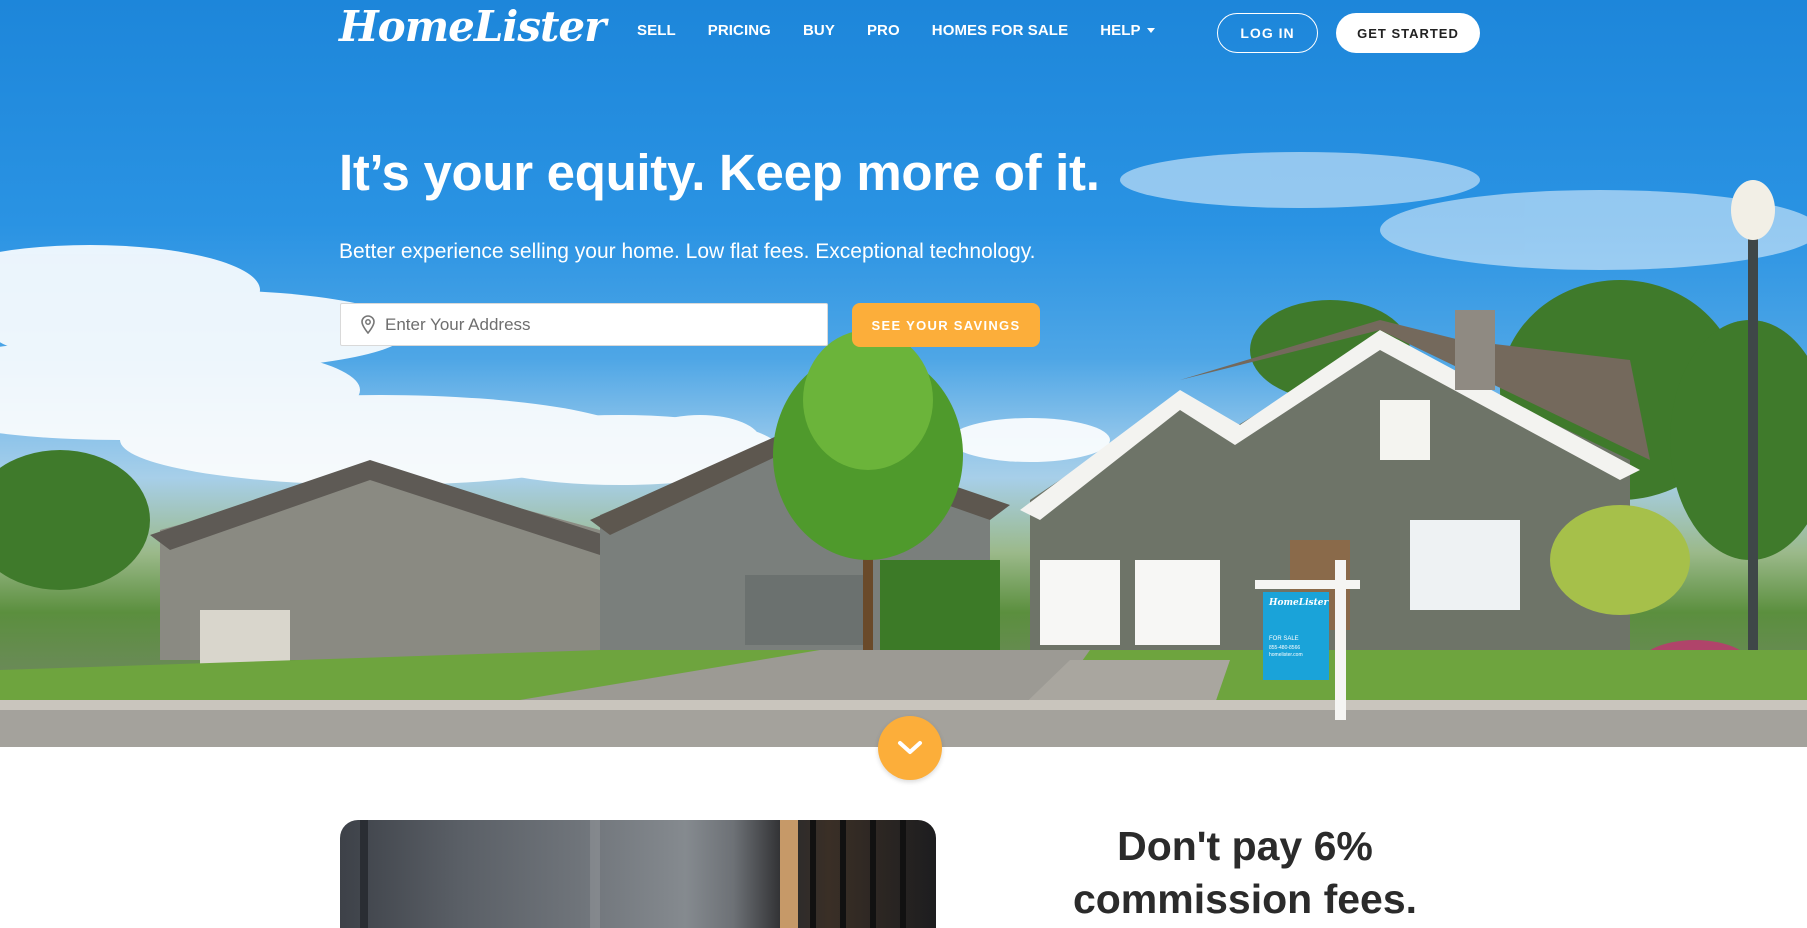  Describe the element at coordinates (946, 325) in the screenshot. I see `see-your-savings-button: SEE YOUR SAVINGS` at that location.